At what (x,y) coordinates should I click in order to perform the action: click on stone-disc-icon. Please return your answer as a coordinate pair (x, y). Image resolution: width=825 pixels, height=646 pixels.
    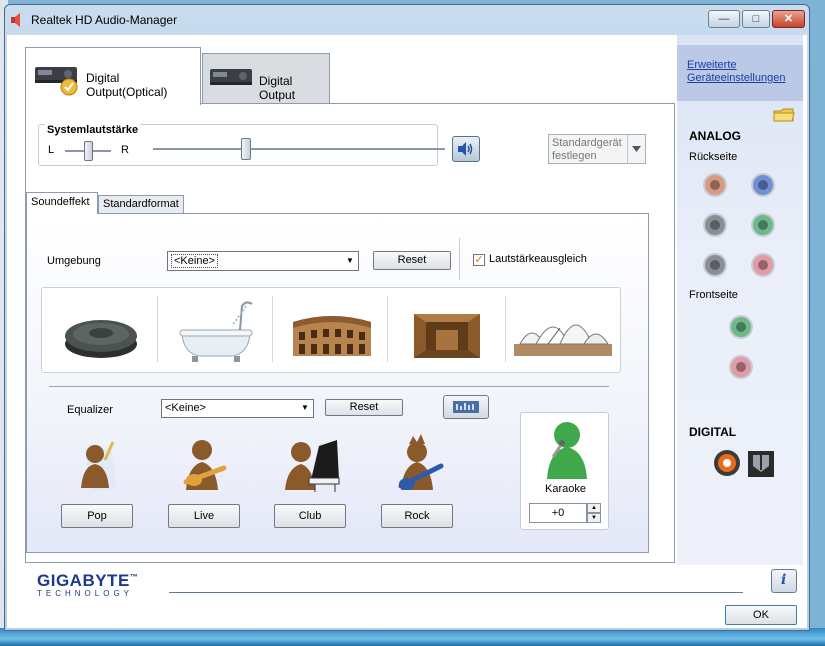
    Looking at the image, I should click on (101, 339).